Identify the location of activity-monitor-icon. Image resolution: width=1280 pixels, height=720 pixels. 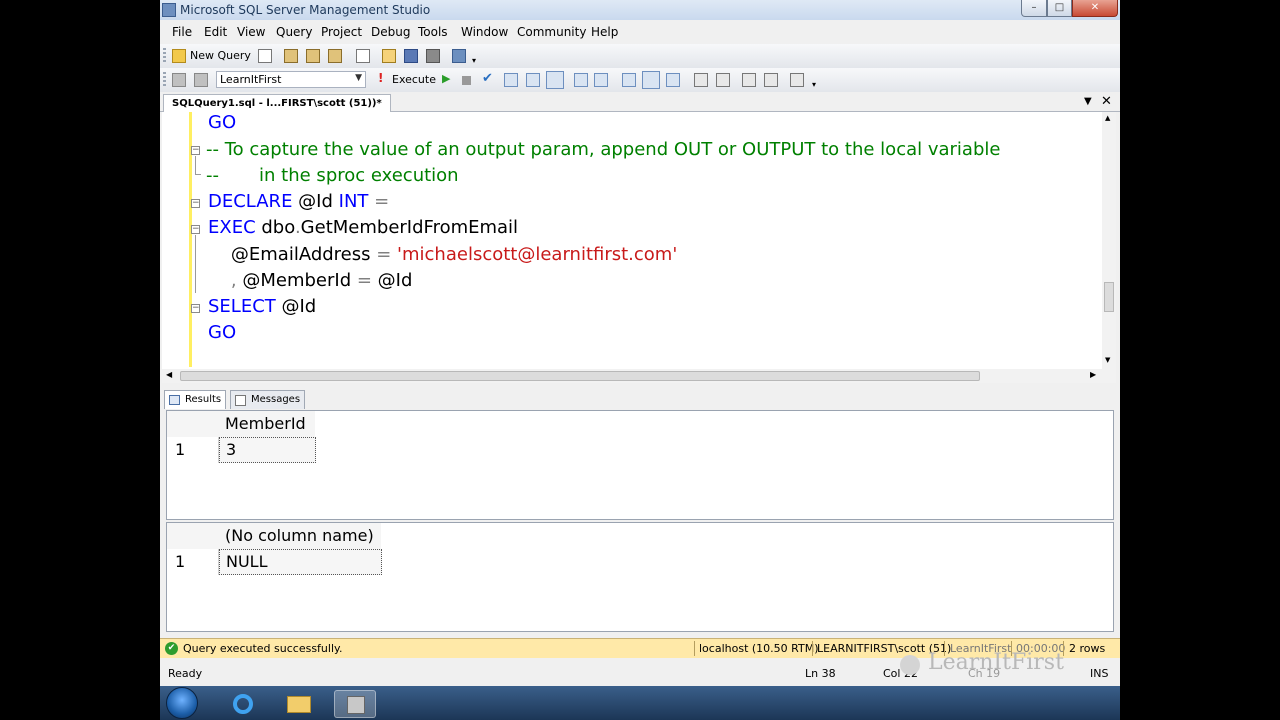
(459, 56).